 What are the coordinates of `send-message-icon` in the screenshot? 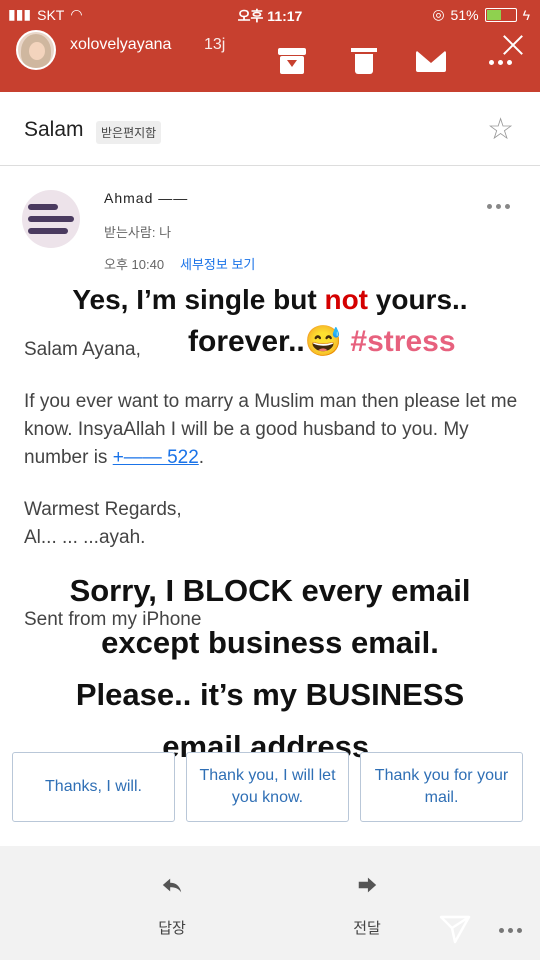 It's located at (455, 929).